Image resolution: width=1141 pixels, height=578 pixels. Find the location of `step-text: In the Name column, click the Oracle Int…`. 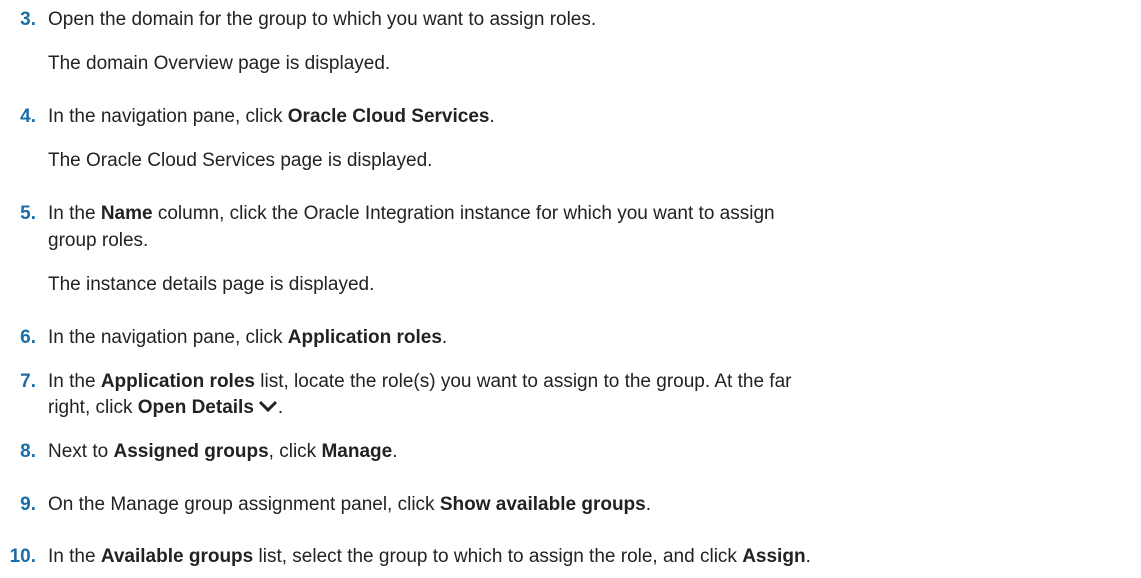

step-text: In the Name column, click the Oracle Int… is located at coordinates (411, 213).